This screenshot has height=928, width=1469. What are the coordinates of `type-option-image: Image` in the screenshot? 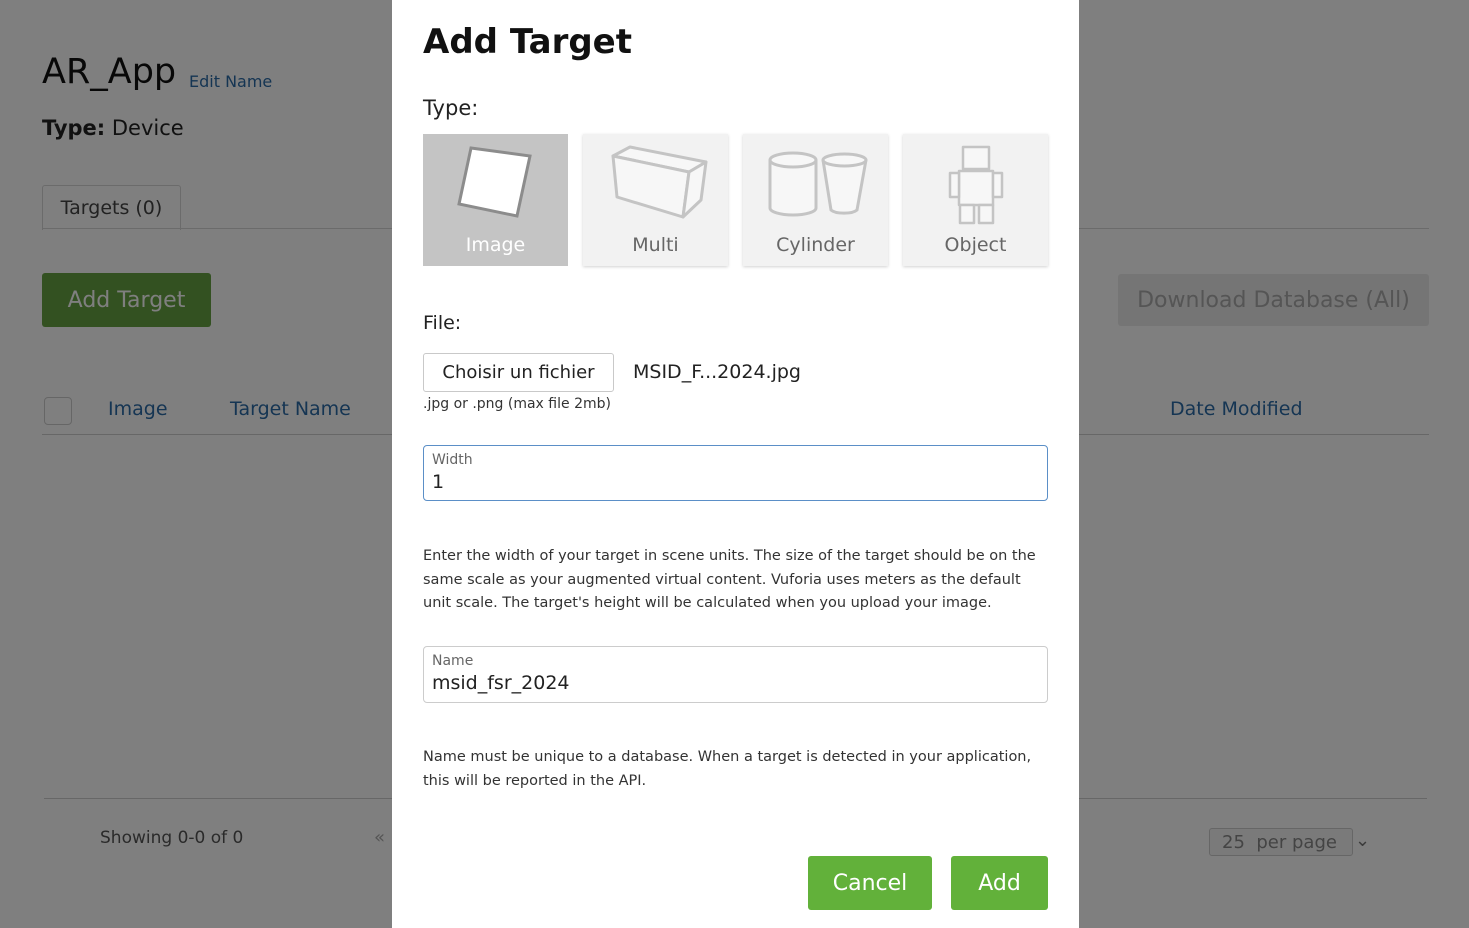 It's located at (495, 200).